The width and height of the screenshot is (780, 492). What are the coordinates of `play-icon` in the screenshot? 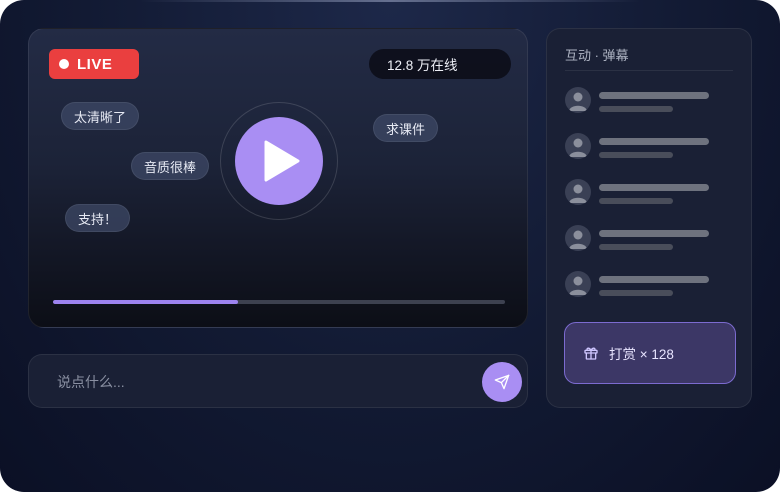 It's located at (282, 161).